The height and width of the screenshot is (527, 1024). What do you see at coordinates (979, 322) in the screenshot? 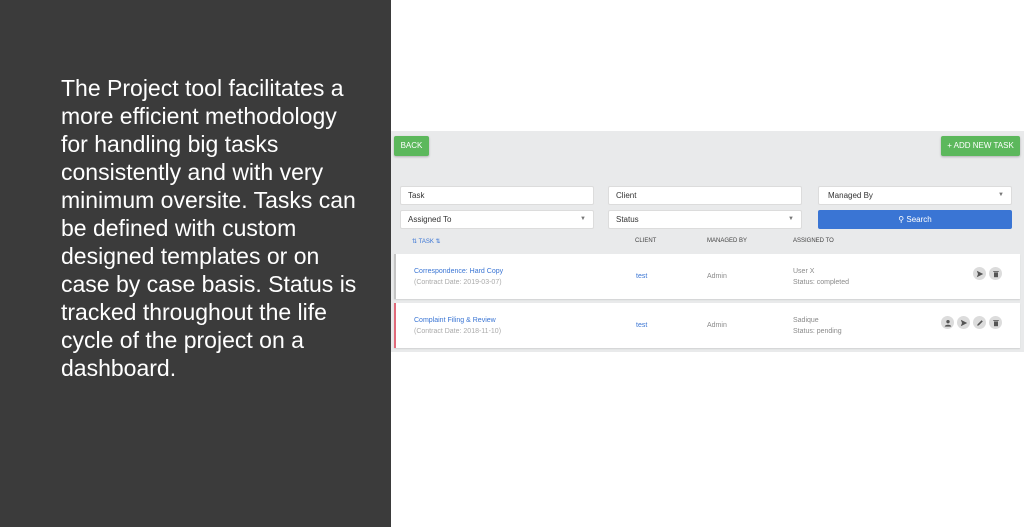
I see `edit-icon` at bounding box center [979, 322].